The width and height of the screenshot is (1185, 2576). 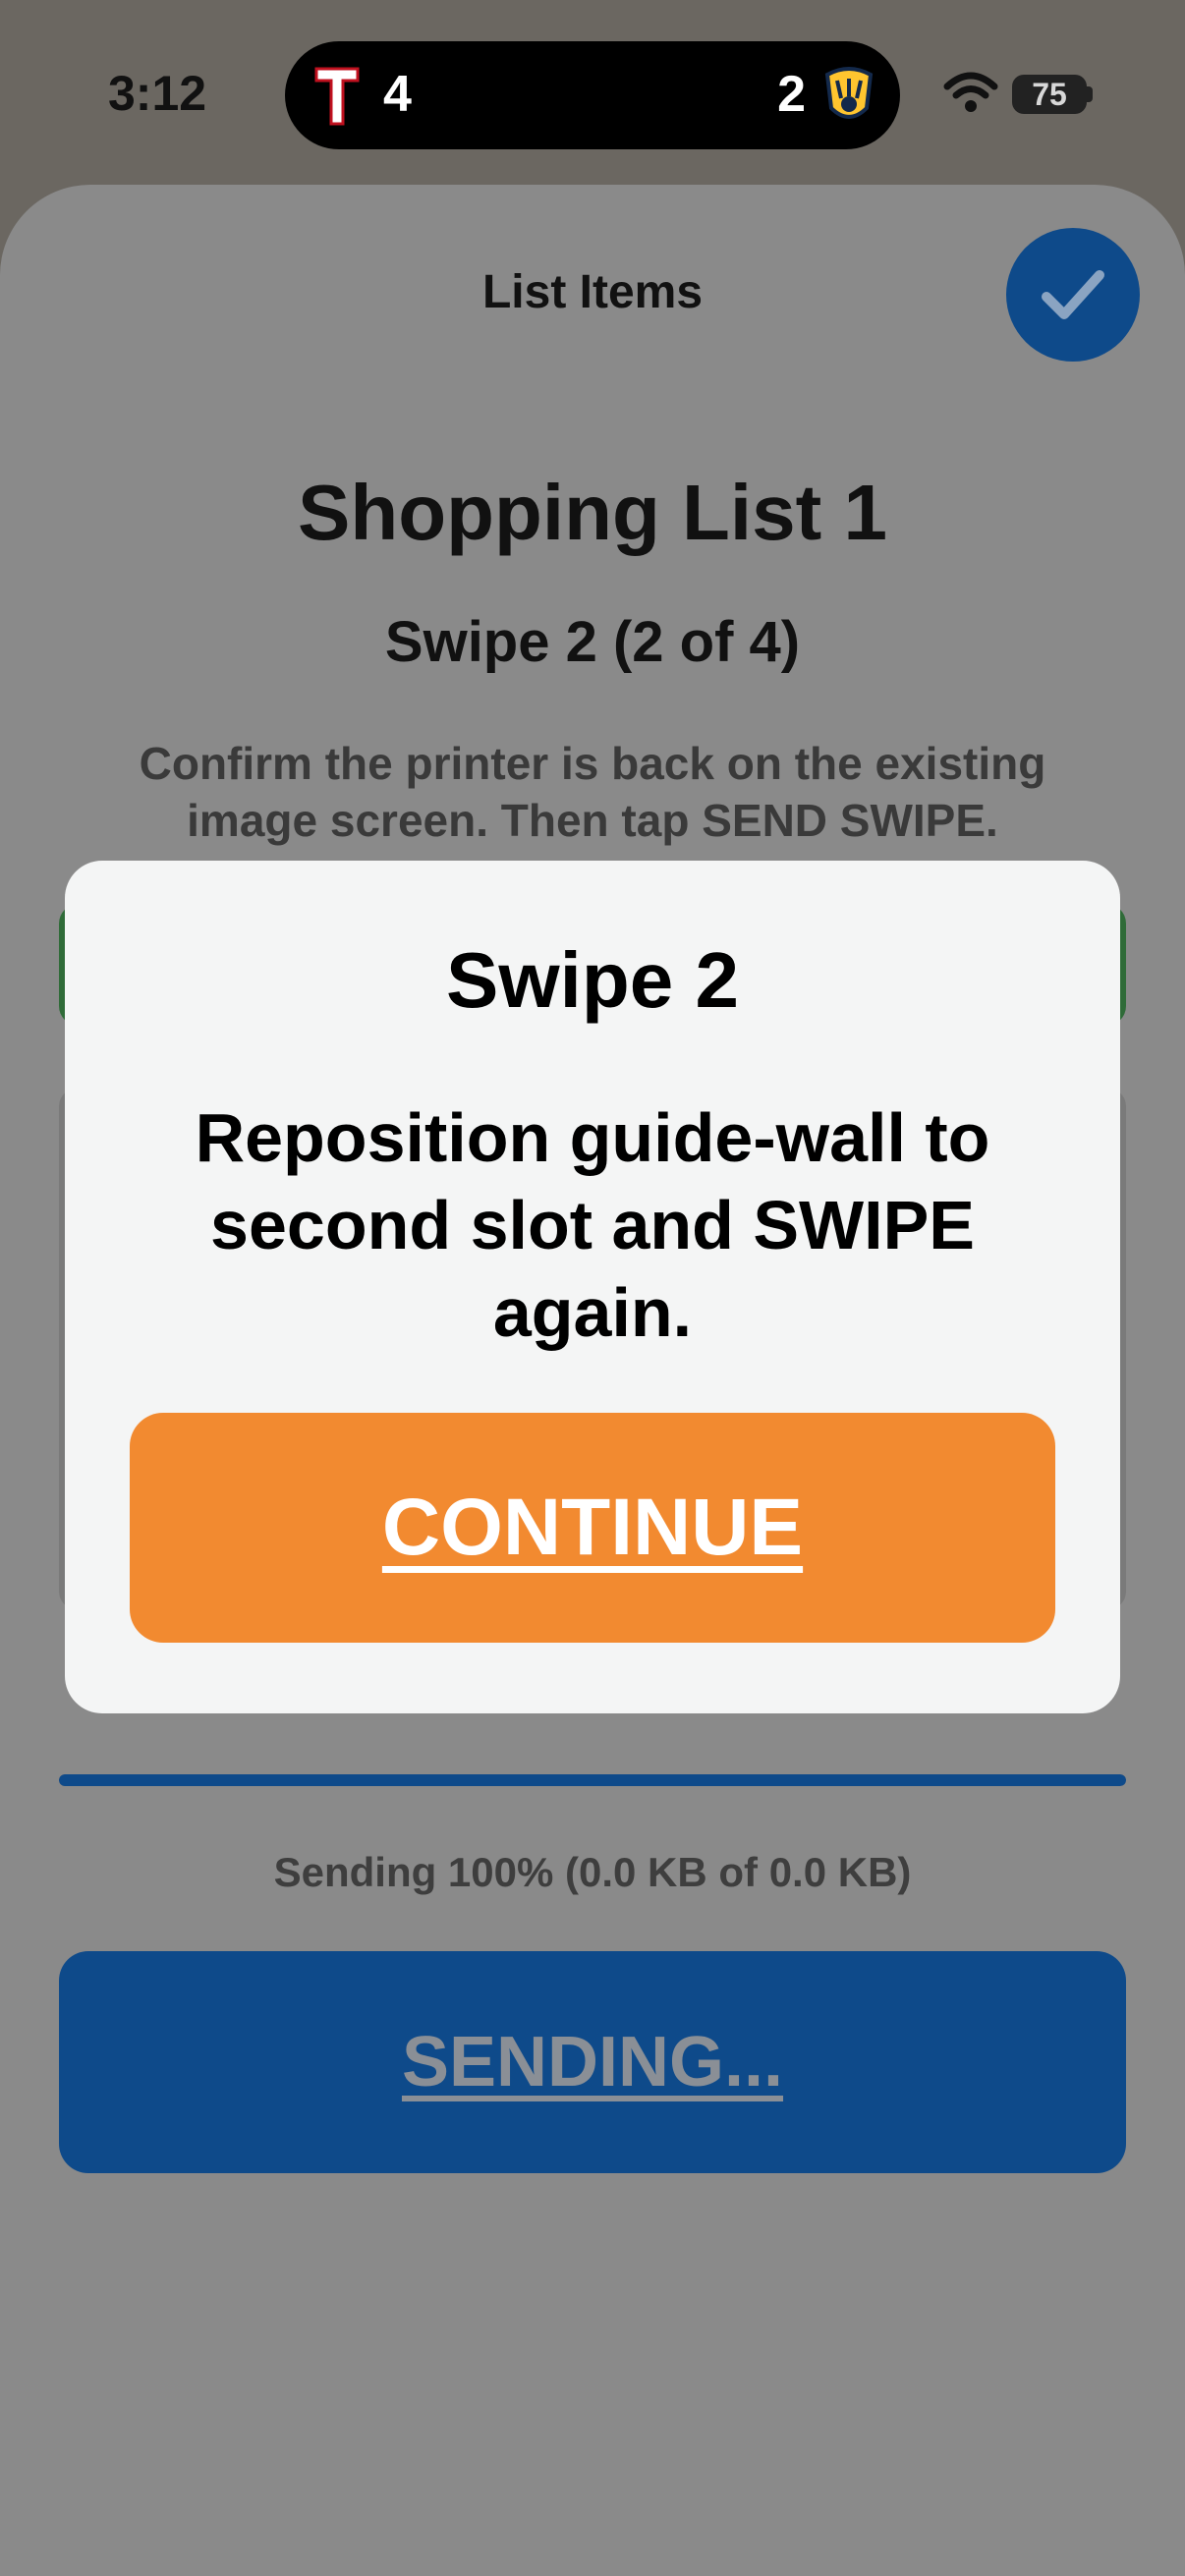 What do you see at coordinates (1090, 94) in the screenshot?
I see `battery-tip` at bounding box center [1090, 94].